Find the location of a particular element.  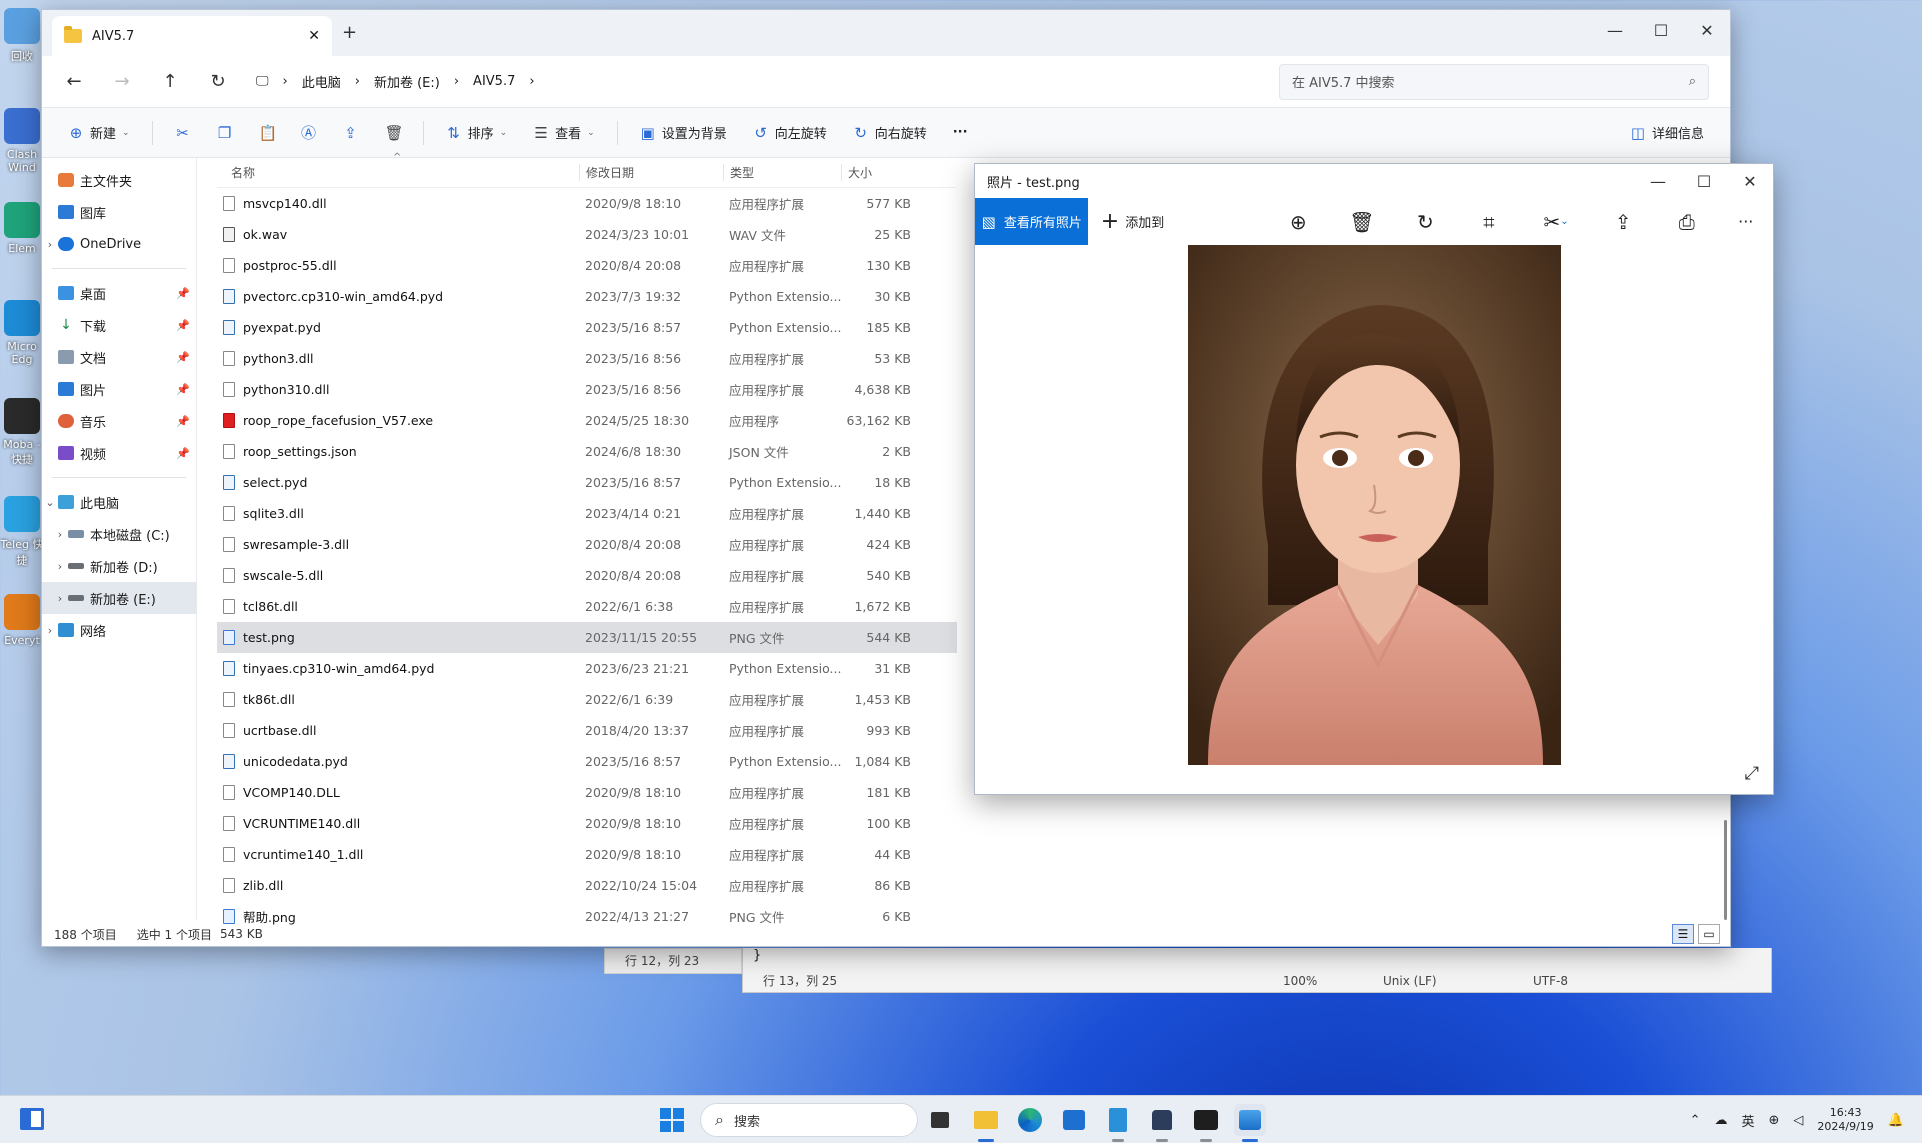

sidebar-item-drive-d: › 新加卷 (D:) is located at coordinates (119, 566).